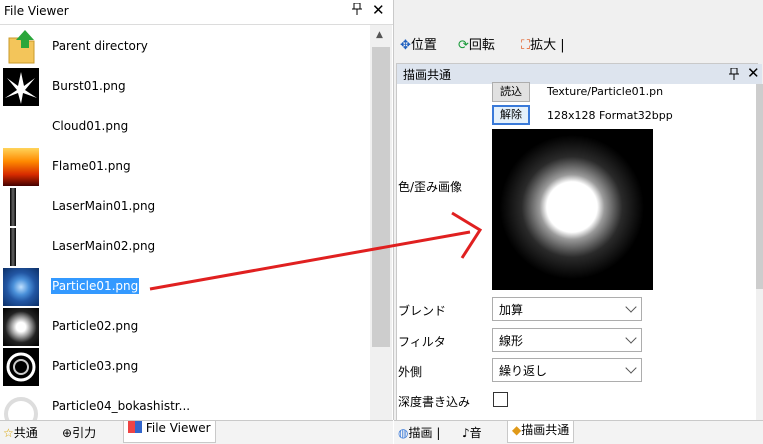 This screenshot has height=444, width=763. What do you see at coordinates (316, 251) in the screenshot?
I see `annotation-arrow` at bounding box center [316, 251].